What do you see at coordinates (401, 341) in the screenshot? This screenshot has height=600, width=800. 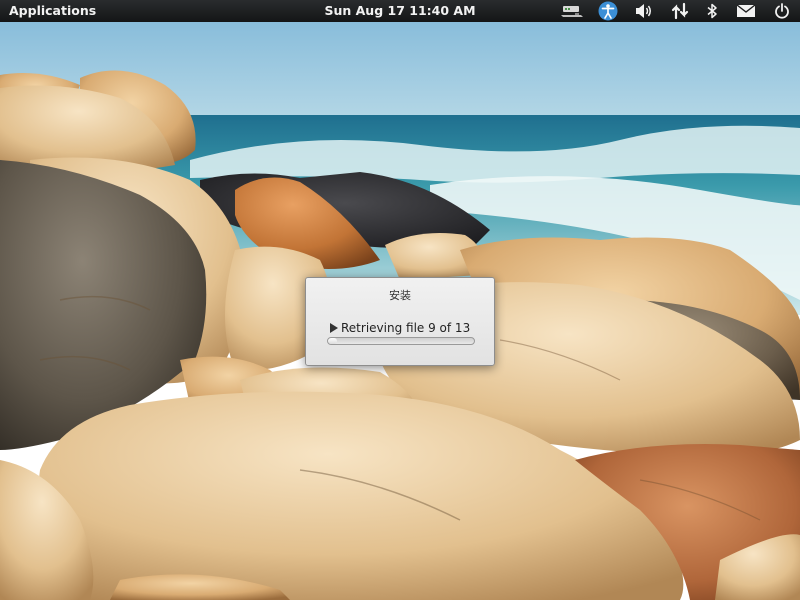 I see `progress-bar` at bounding box center [401, 341].